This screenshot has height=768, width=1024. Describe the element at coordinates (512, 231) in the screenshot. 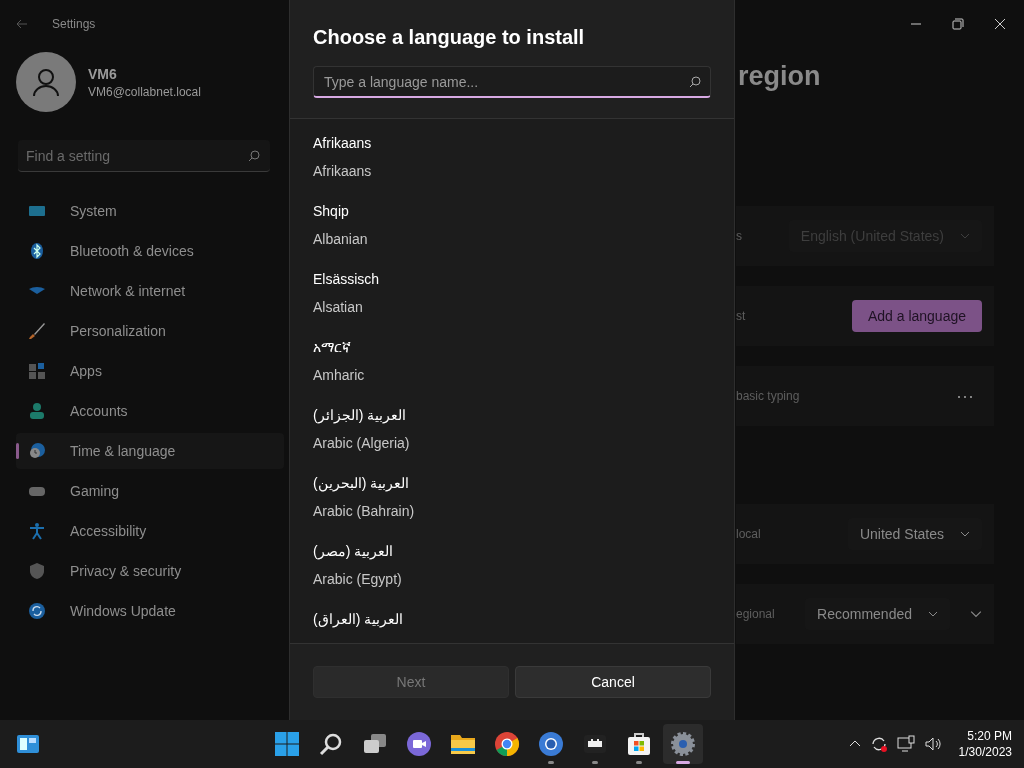

I see `language-item: Shqip Albanian` at that location.